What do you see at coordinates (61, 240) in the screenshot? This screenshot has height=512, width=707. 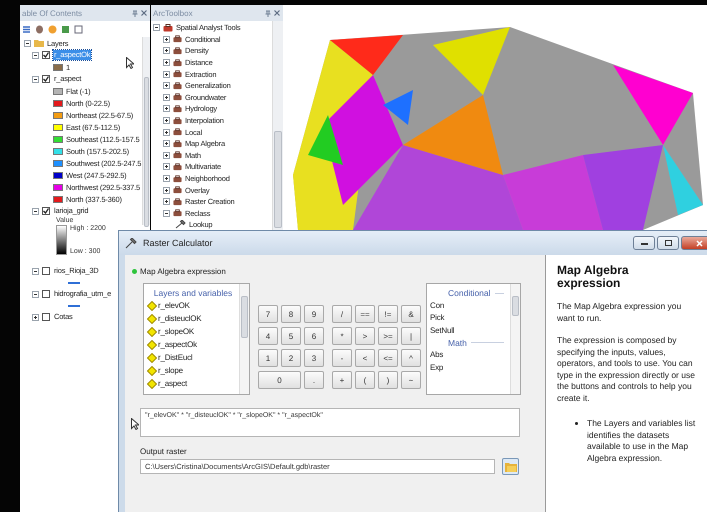 I see `gradient-ramp` at bounding box center [61, 240].